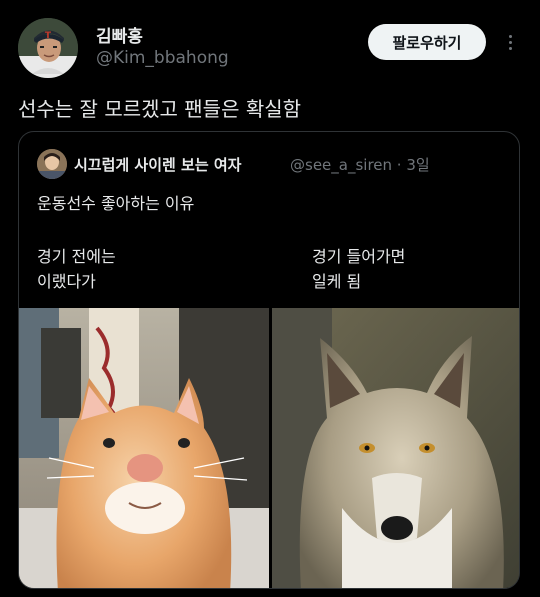 This screenshot has height=597, width=540. Describe the element at coordinates (116, 203) in the screenshot. I see `quoted-text-intro: 운동선수 좋아하는 이유` at that location.